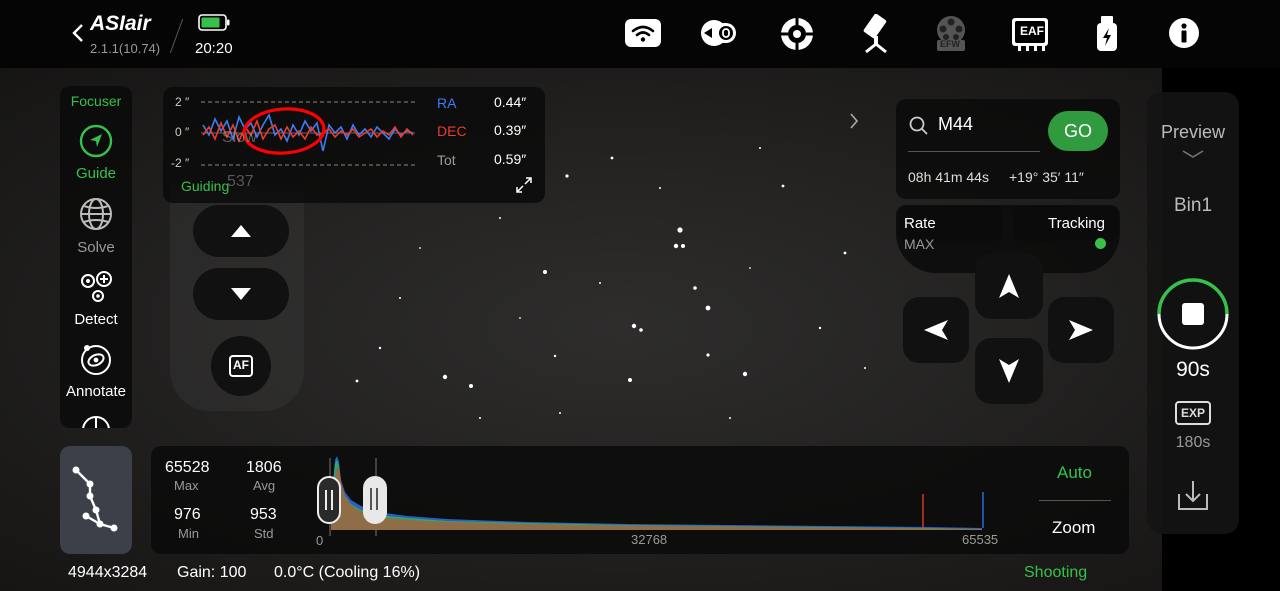  Describe the element at coordinates (1076, 223) in the screenshot. I see `tracking-label: Tracking` at that location.